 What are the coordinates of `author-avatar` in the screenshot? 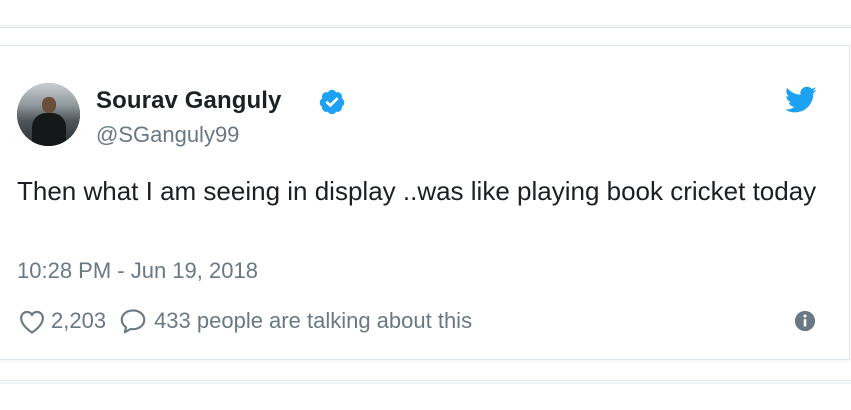 It's located at (48, 114).